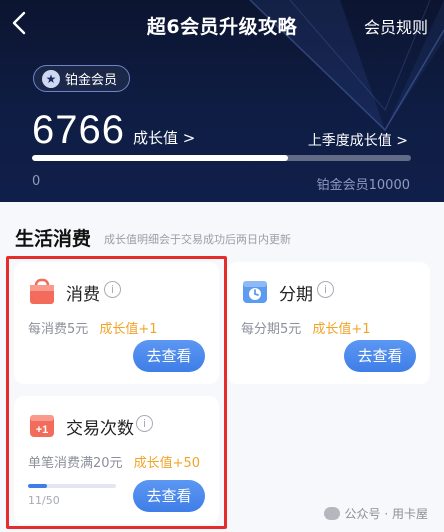  What do you see at coordinates (75, 463) in the screenshot?
I see `rule-text: 单笔消费满20元` at bounding box center [75, 463].